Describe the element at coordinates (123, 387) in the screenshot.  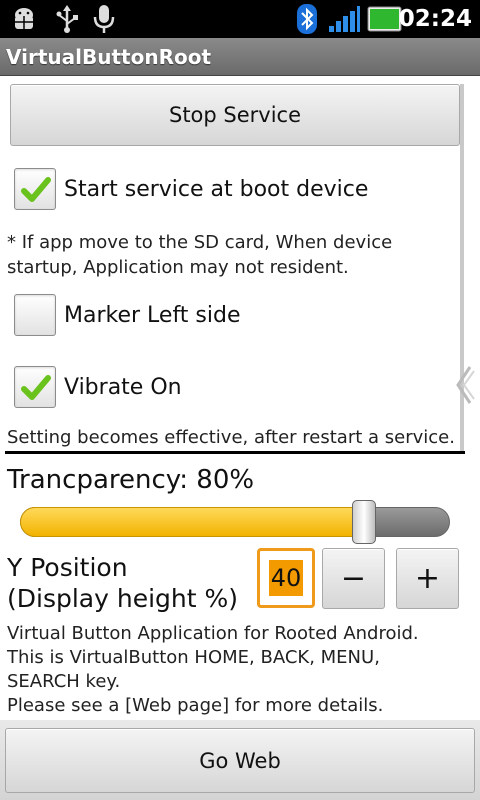
I see `checkbox-label: Vibrate On` at that location.